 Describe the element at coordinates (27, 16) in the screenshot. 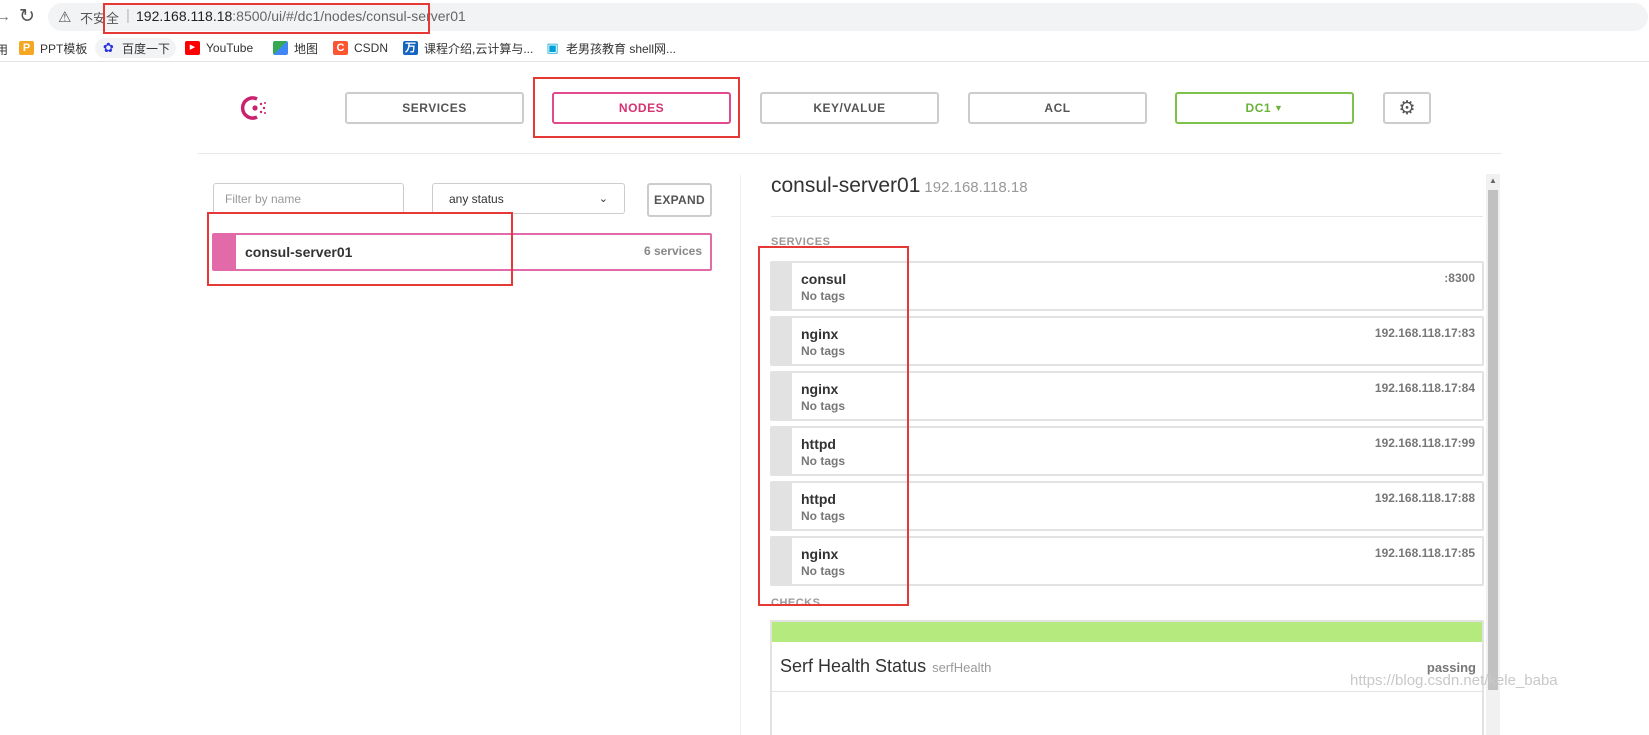

I see `reload-icon: ↻` at that location.